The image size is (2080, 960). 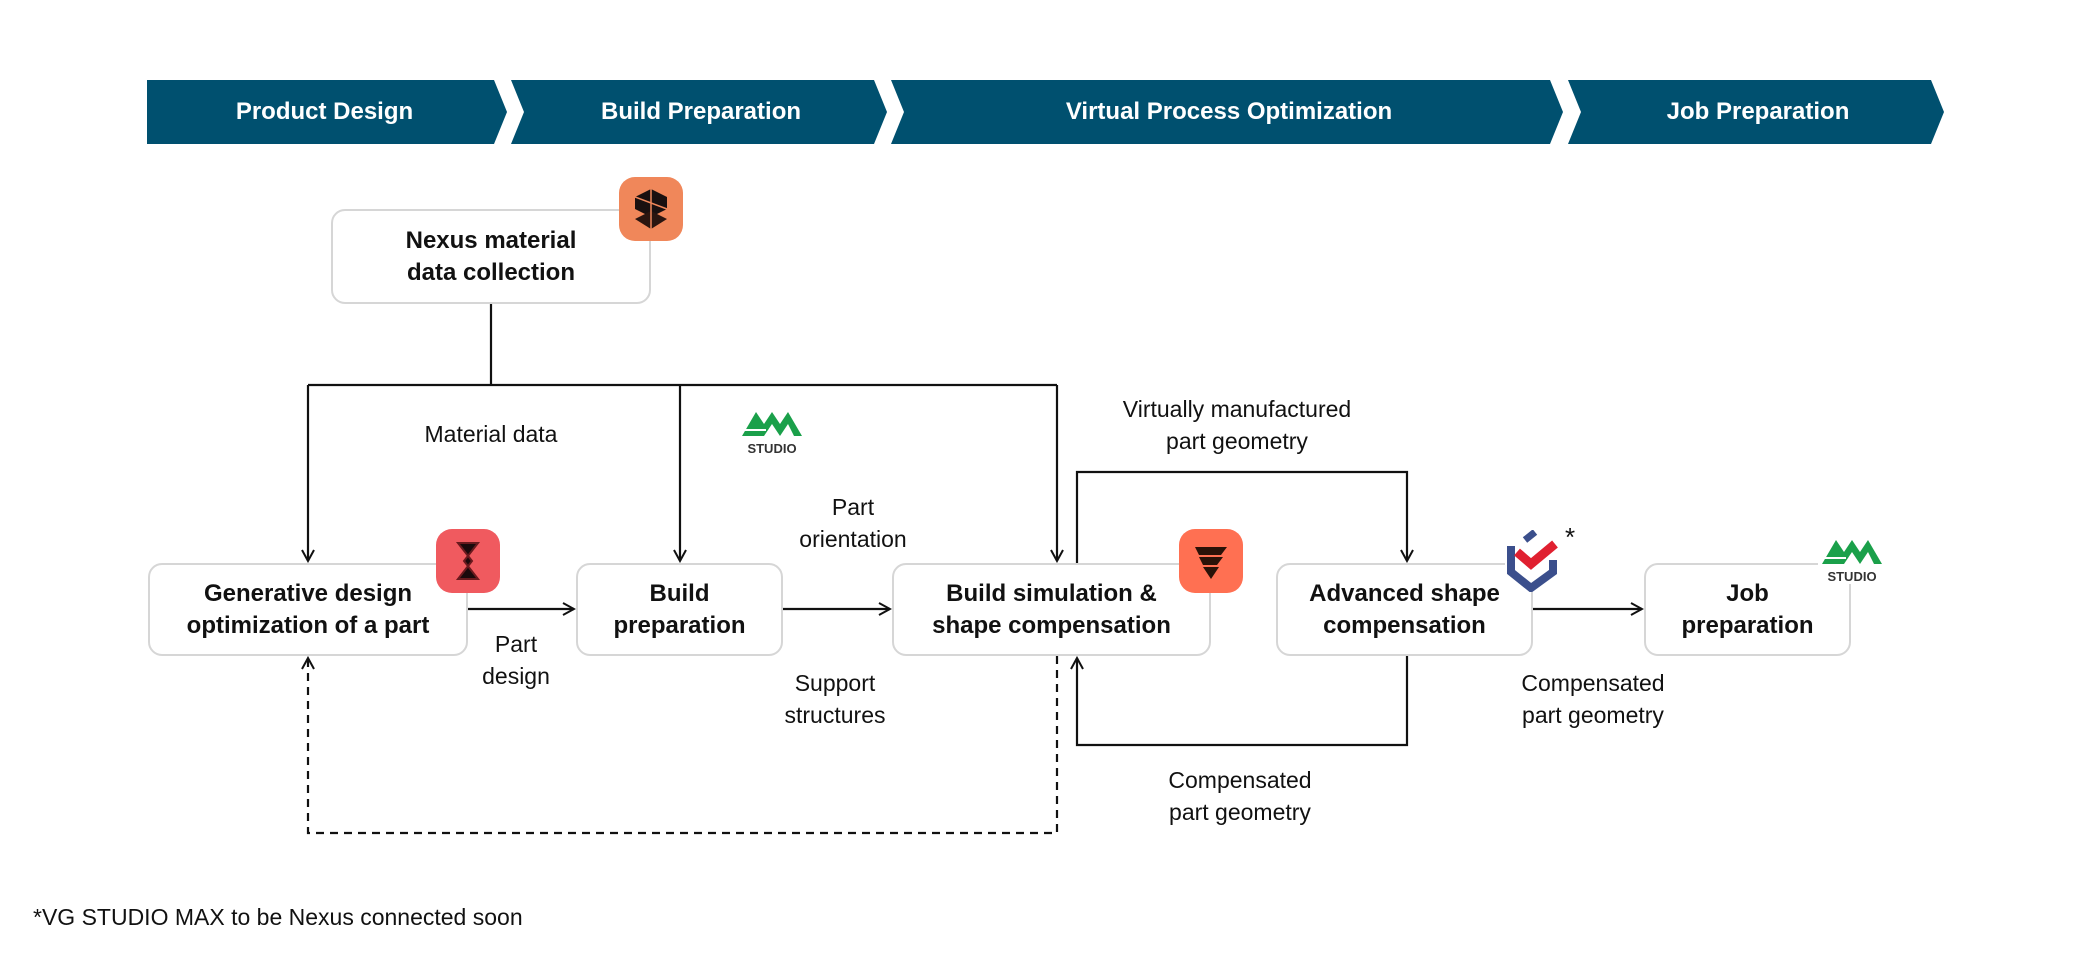 I want to click on node-build-preparation: Build preparation, so click(x=679, y=609).